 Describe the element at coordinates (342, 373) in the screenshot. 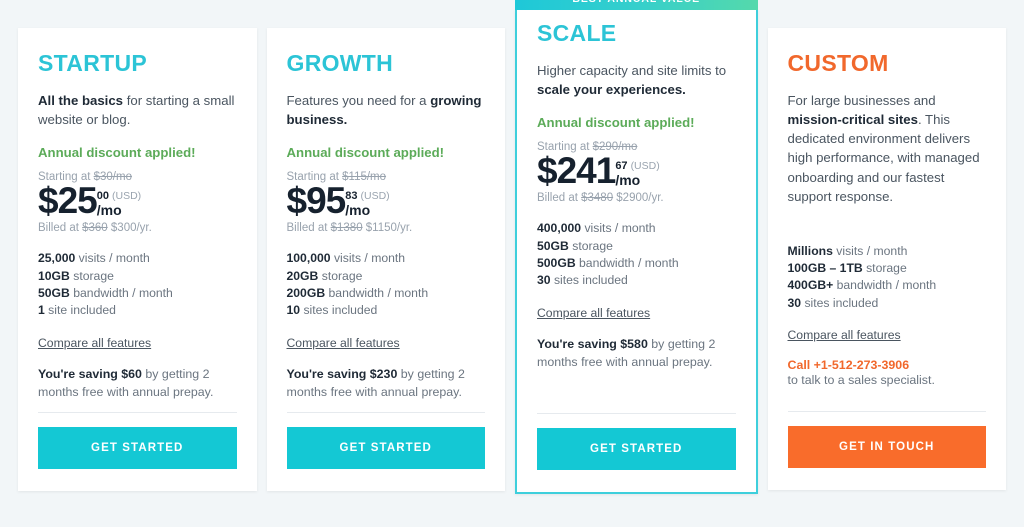

I see `savings-amount: You're saving $230` at that location.